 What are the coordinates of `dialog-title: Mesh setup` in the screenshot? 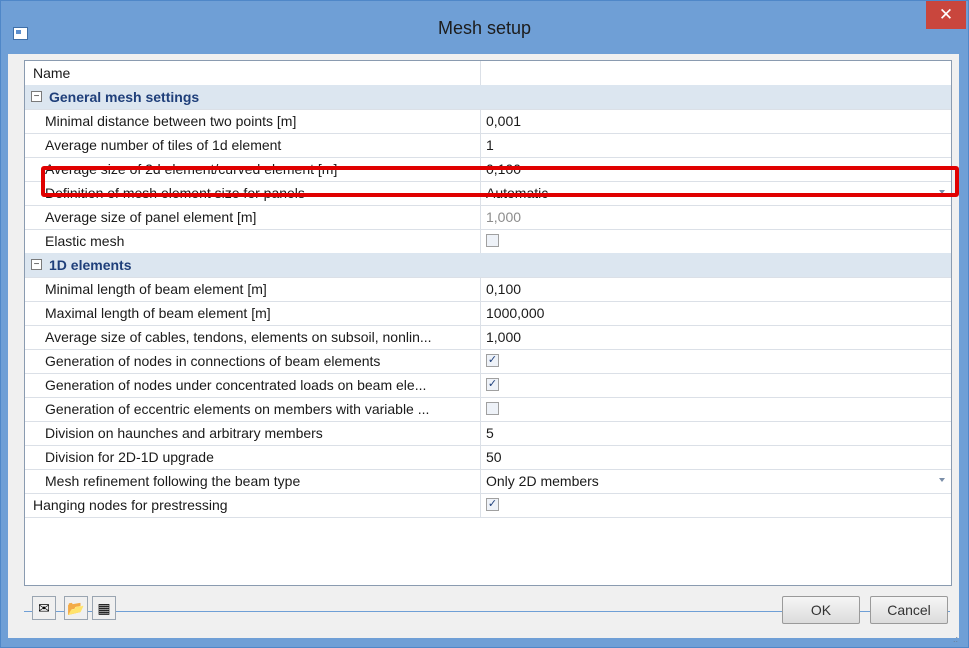 It's located at (484, 28).